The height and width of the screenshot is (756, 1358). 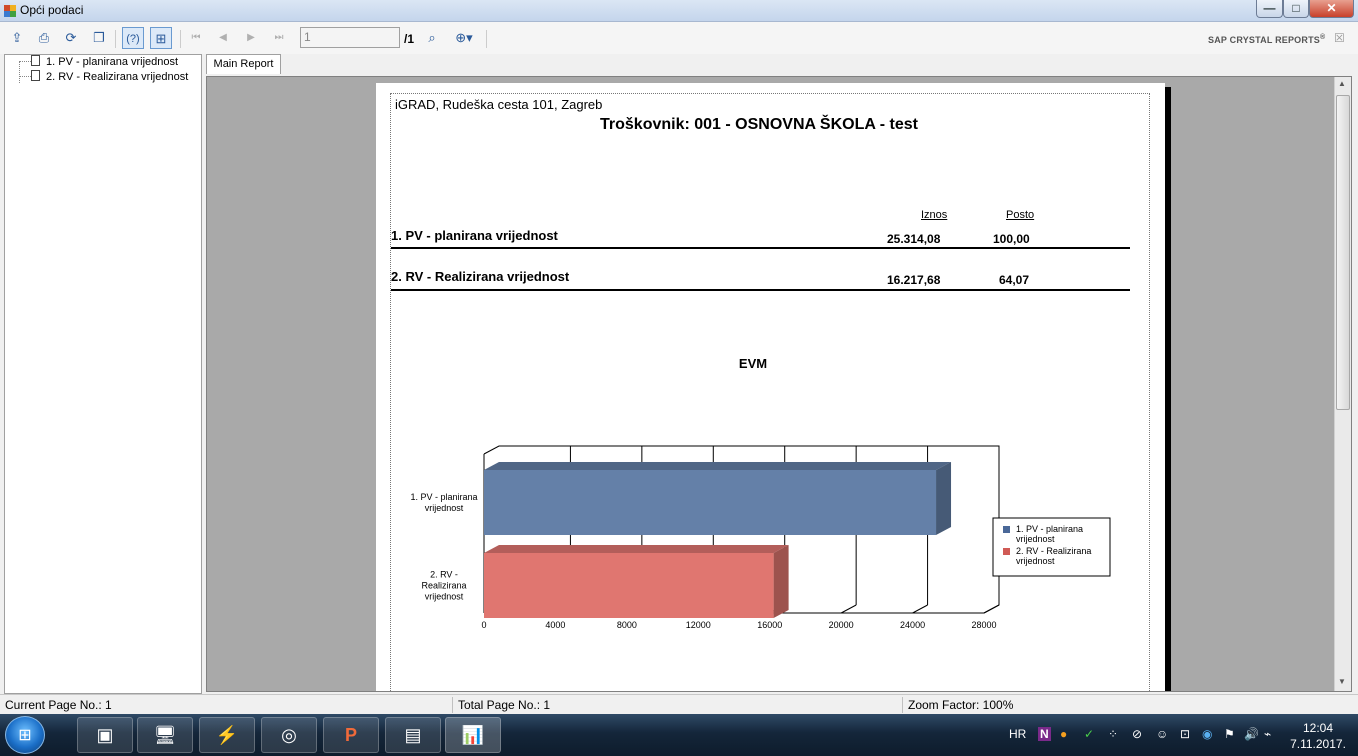 I want to click on copy-icon: ❐, so click(x=99, y=38).